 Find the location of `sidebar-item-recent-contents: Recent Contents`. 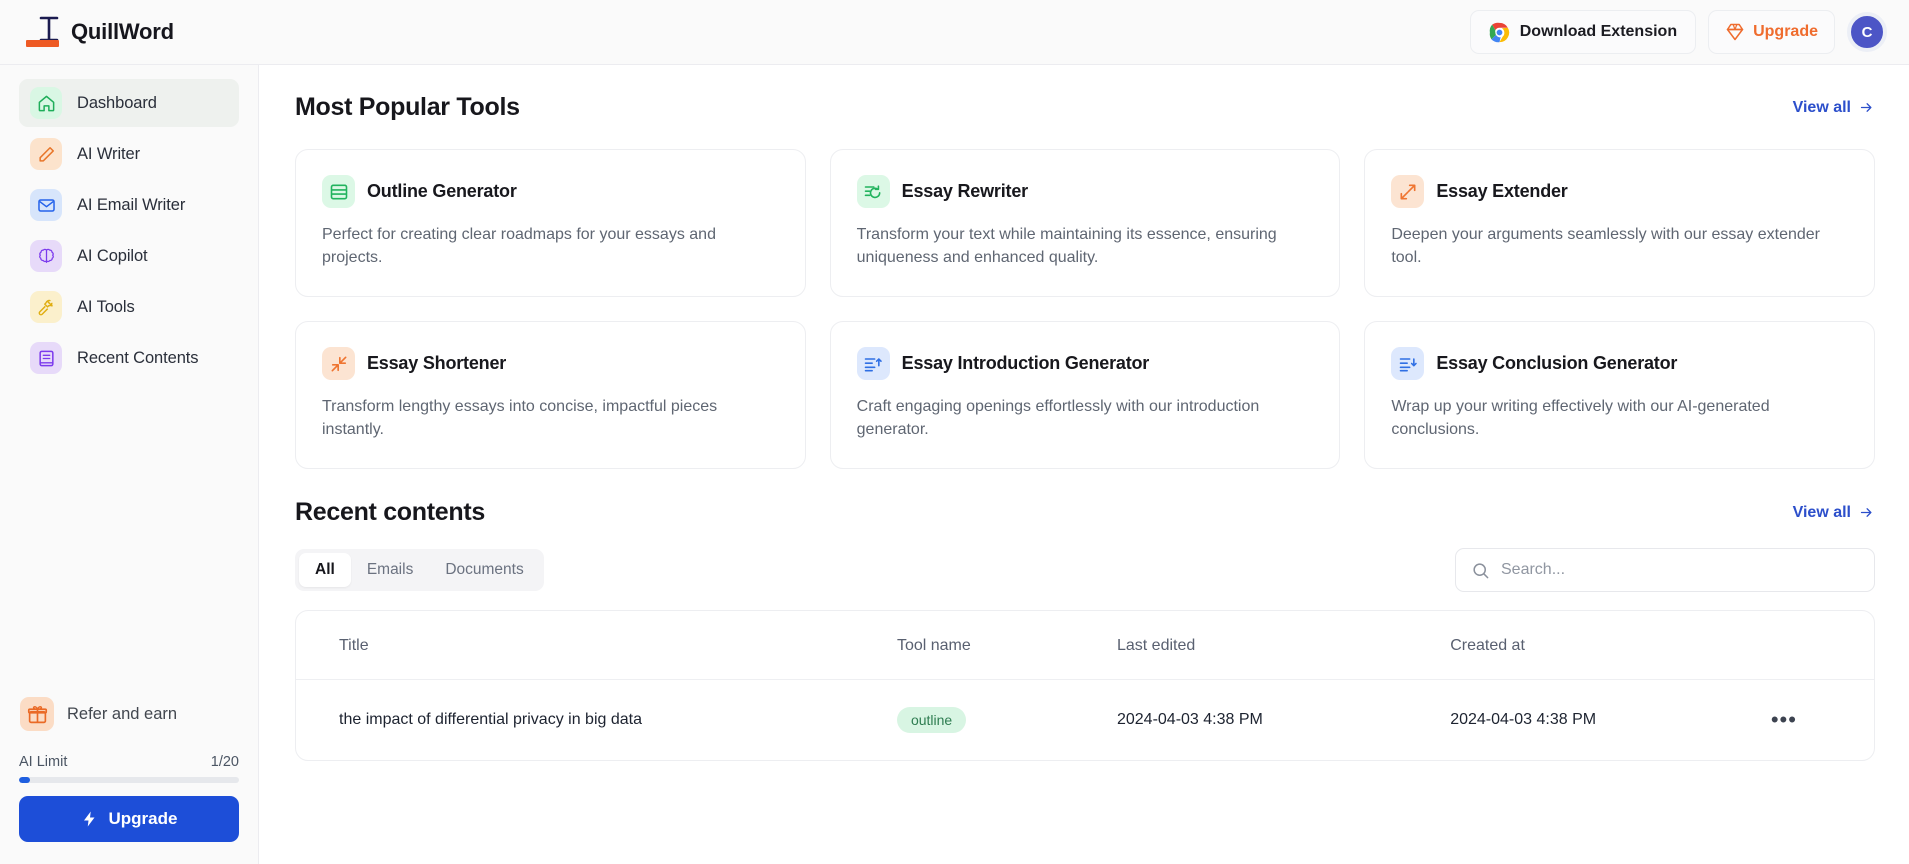

sidebar-item-recent-contents: Recent Contents is located at coordinates (129, 358).